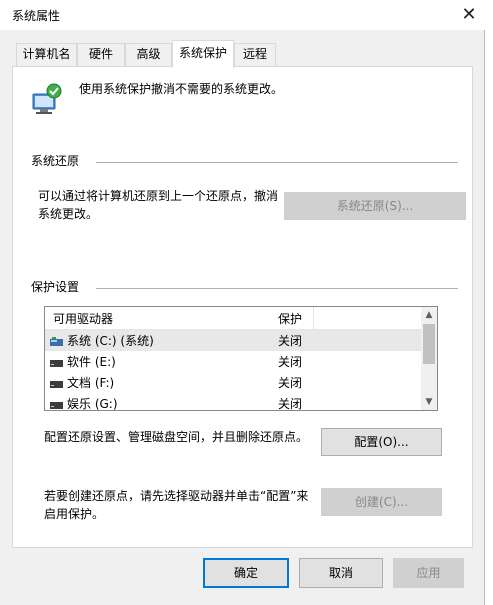 This screenshot has height=605, width=493. I want to click on header-description: 使用系统保护撤消不需要的系统更改。, so click(181, 89).